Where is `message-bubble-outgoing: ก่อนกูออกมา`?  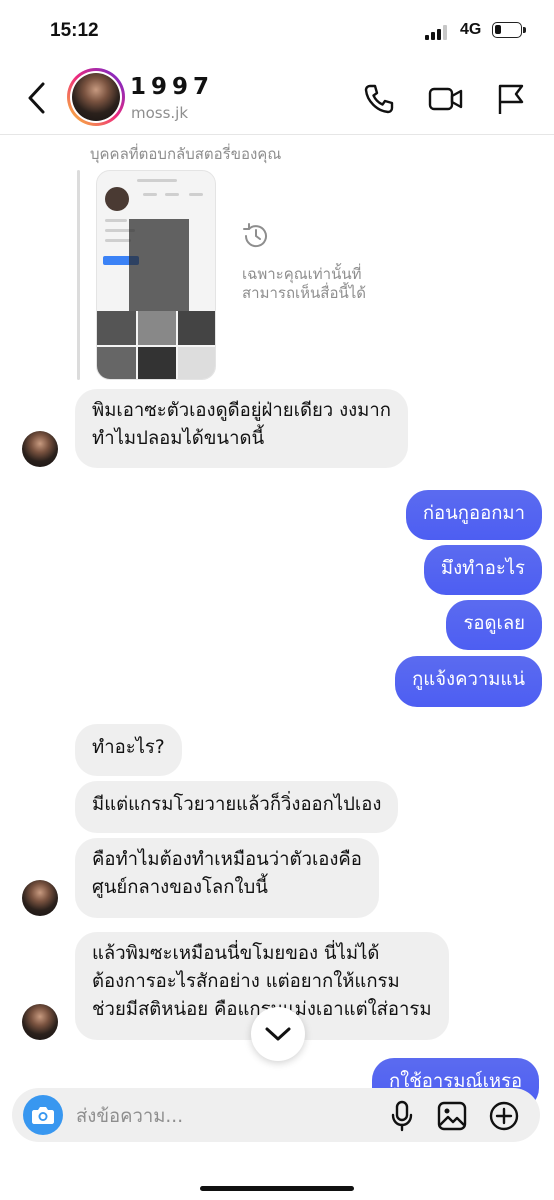 message-bubble-outgoing: ก่อนกูออกมา is located at coordinates (473, 515).